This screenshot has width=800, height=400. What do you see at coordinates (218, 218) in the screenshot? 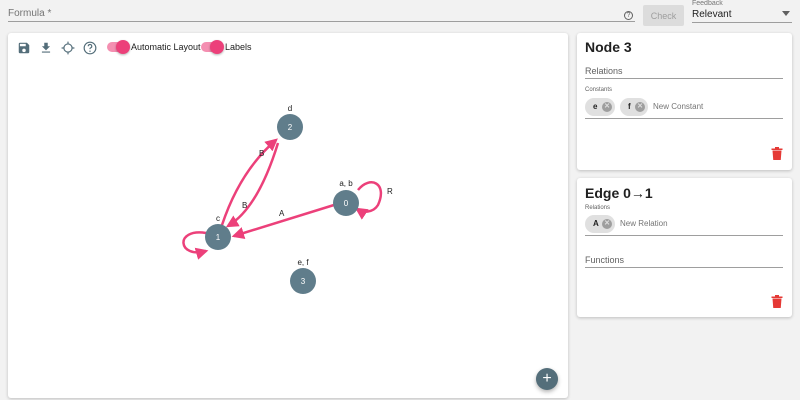
I see `node-constants: c` at bounding box center [218, 218].